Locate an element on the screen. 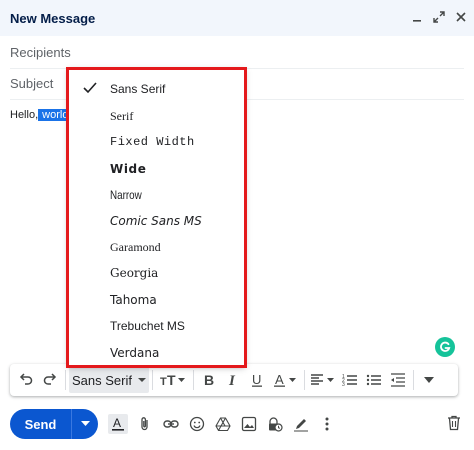 This screenshot has height=450, width=474. svg-text: I is located at coordinates (232, 380).